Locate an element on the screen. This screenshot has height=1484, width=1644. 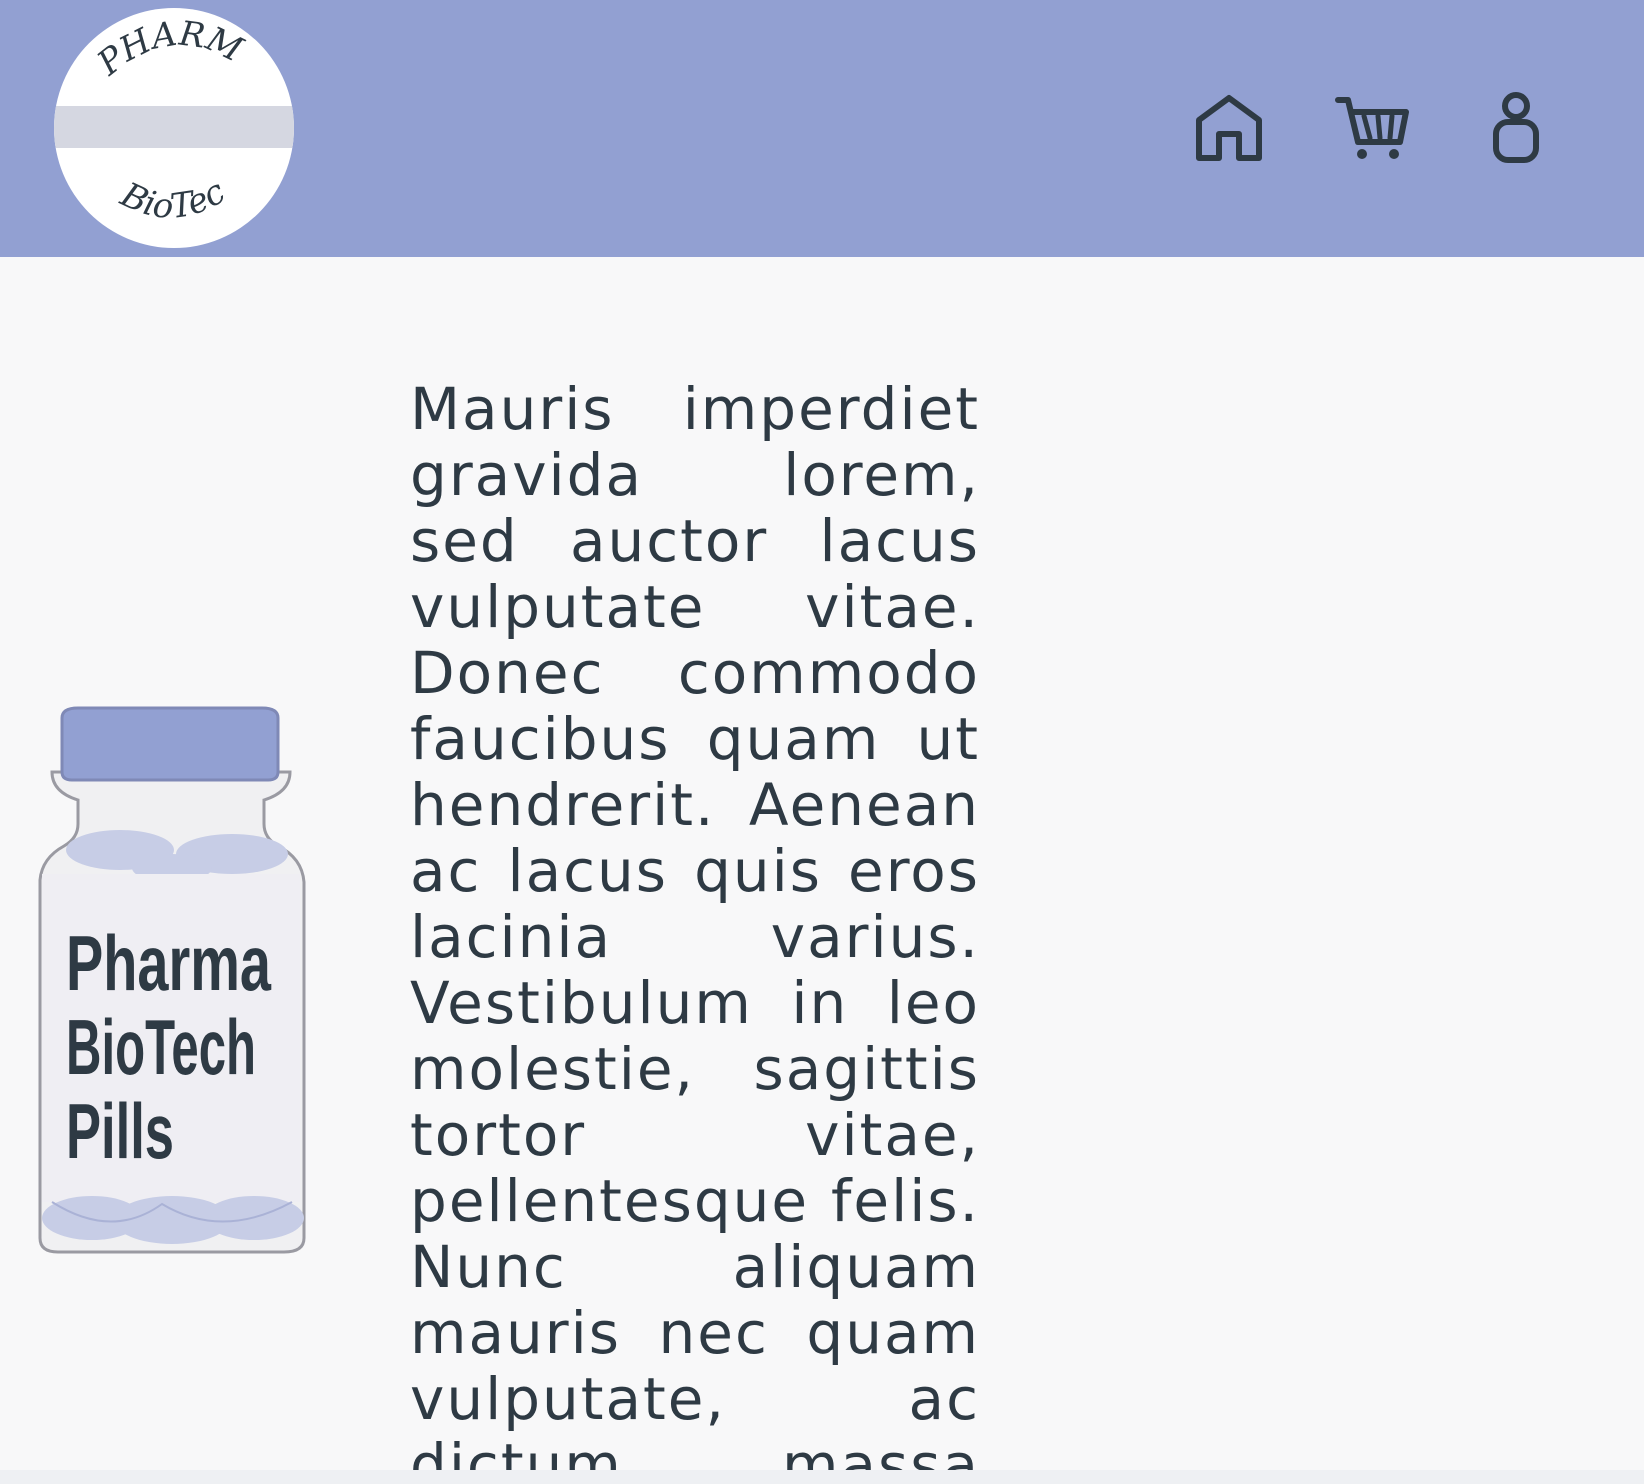
bottle-label-line-3: Pills is located at coordinates (120, 1131).